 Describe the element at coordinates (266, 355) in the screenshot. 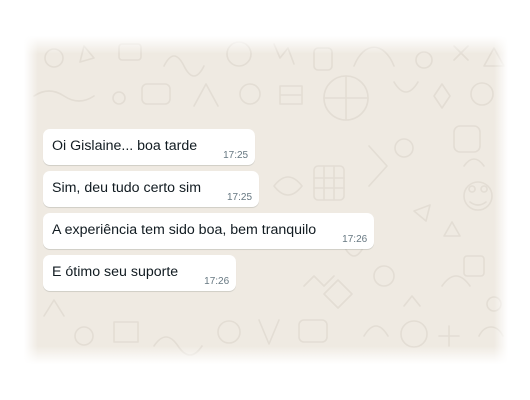

I see `fade-bottom` at that location.